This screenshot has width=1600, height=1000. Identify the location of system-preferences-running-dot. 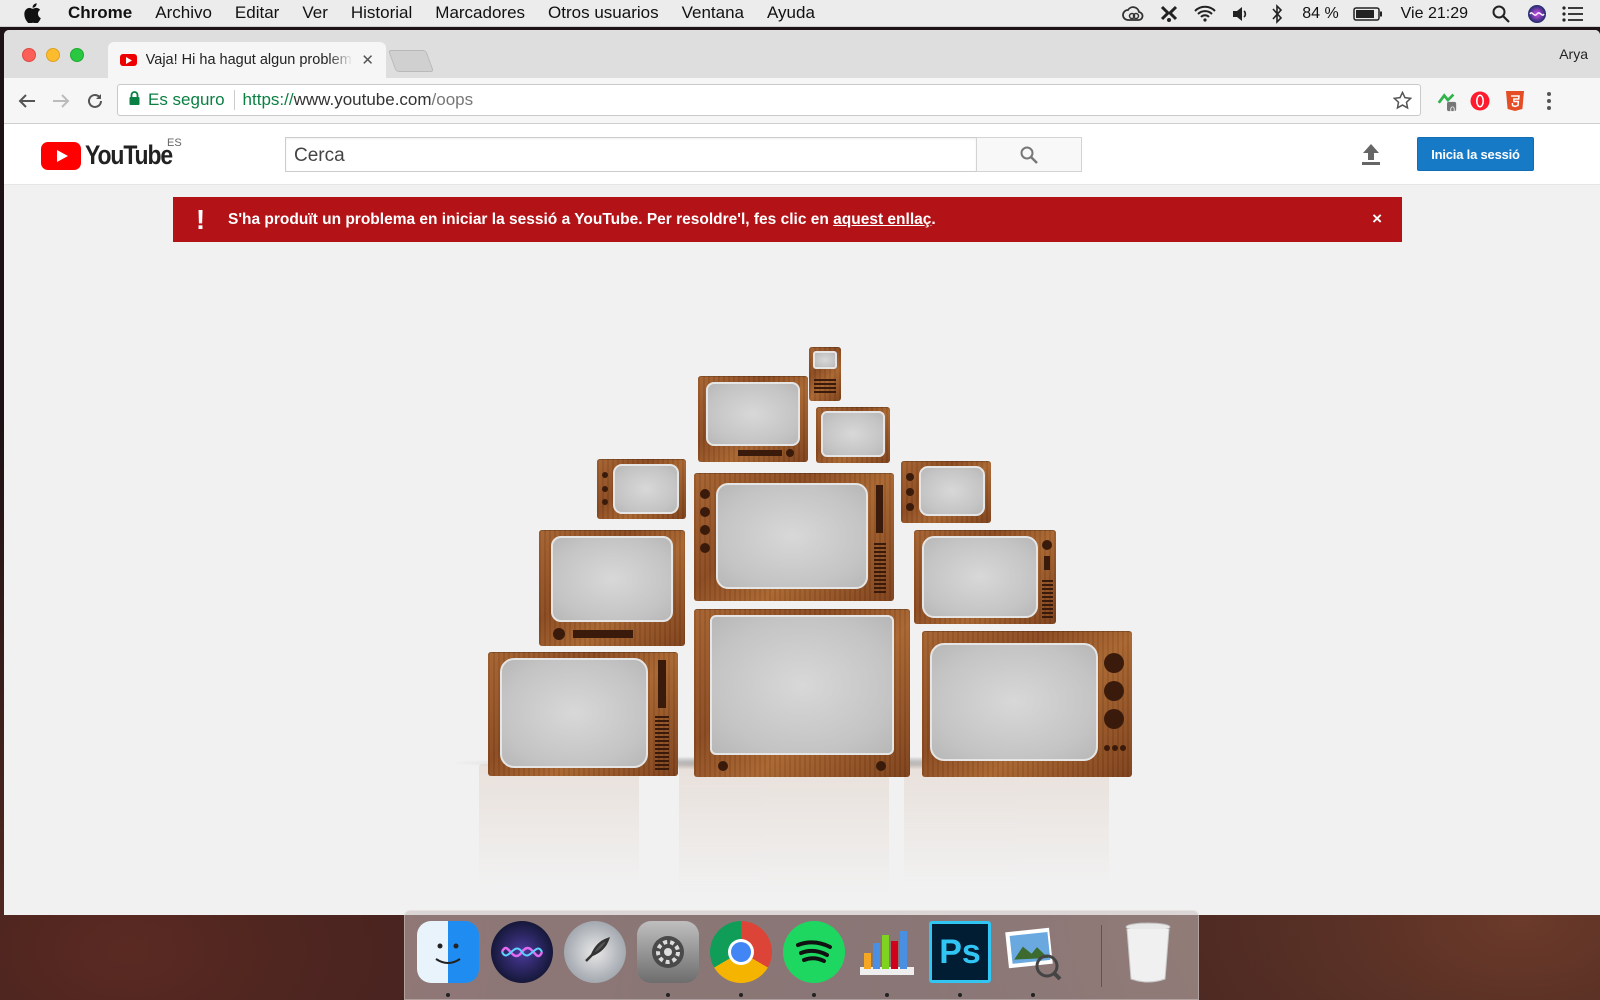
(668, 995).